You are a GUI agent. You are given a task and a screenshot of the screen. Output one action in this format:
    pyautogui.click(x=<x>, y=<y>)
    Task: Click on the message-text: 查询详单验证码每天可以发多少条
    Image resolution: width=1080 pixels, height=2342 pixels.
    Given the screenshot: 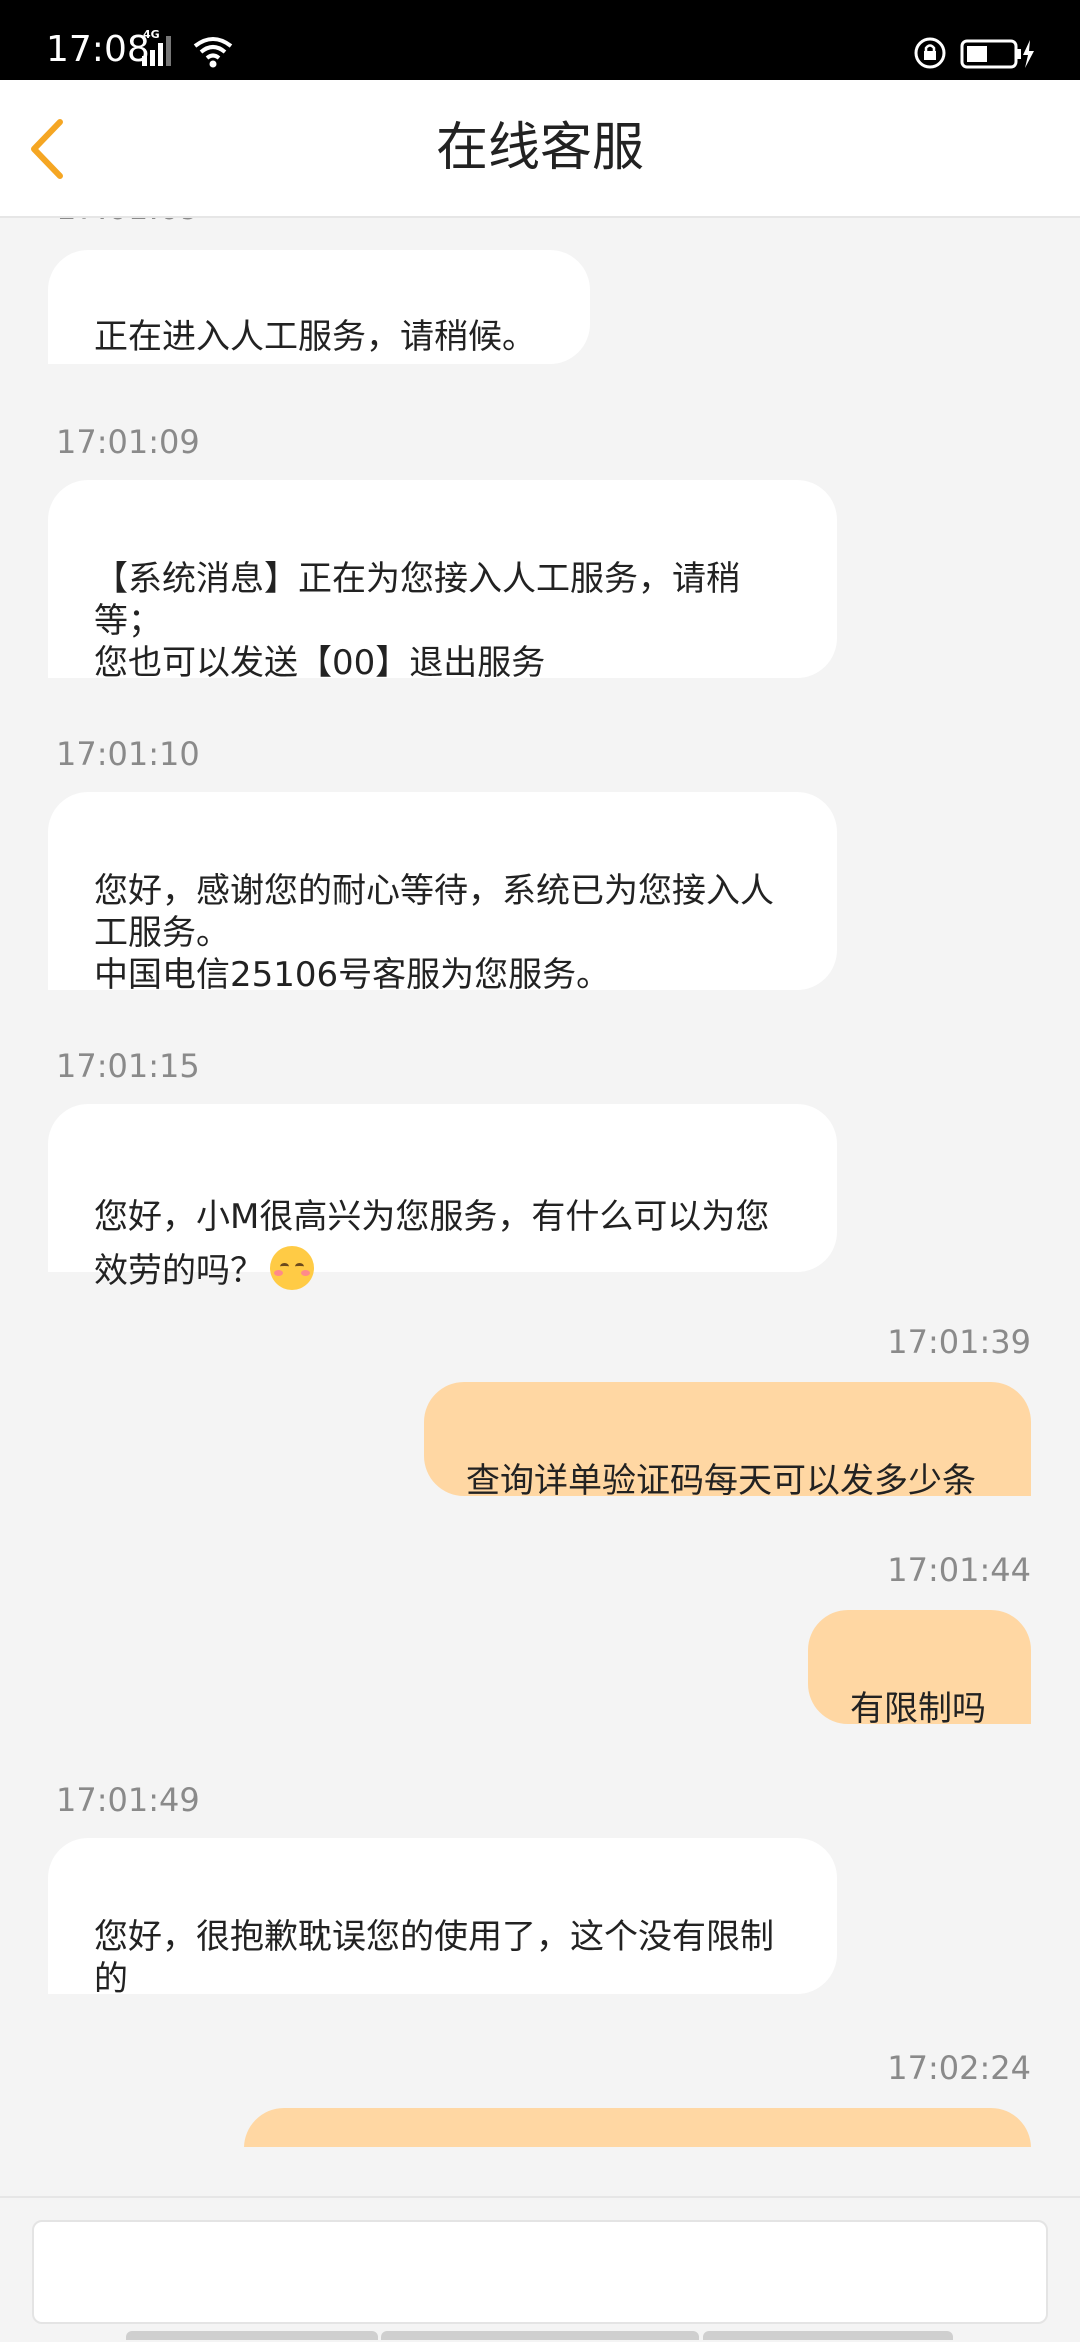 What is the action you would take?
    pyautogui.click(x=721, y=1481)
    